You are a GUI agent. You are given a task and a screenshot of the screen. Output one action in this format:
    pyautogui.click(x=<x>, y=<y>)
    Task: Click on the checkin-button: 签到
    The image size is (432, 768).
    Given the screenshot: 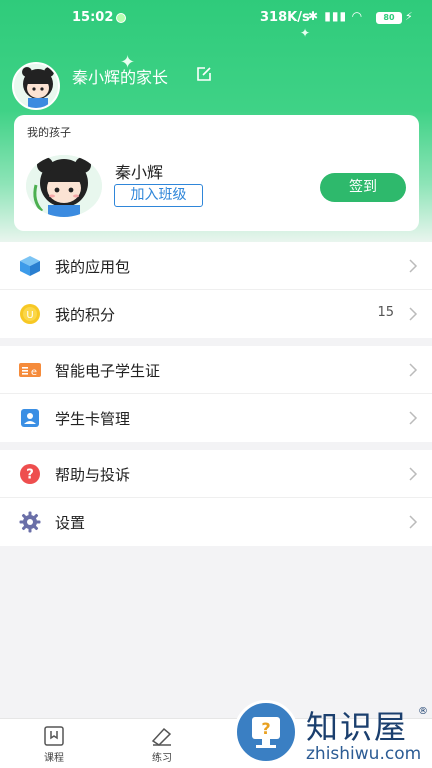 What is the action you would take?
    pyautogui.click(x=363, y=187)
    